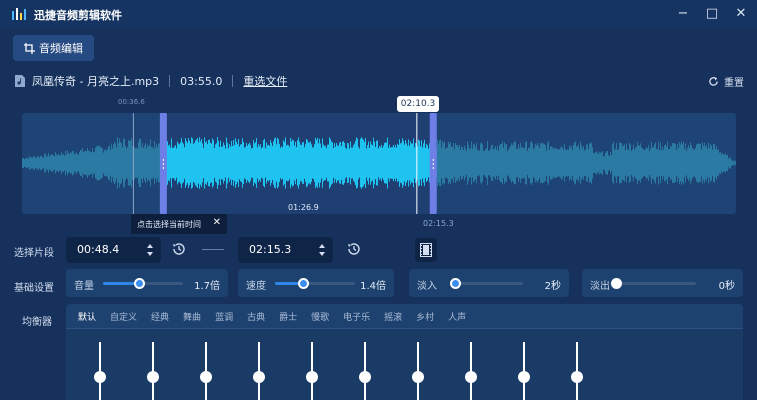 Image resolution: width=757 pixels, height=400 pixels. What do you see at coordinates (683, 14) in the screenshot?
I see `minimize-button: −` at bounding box center [683, 14].